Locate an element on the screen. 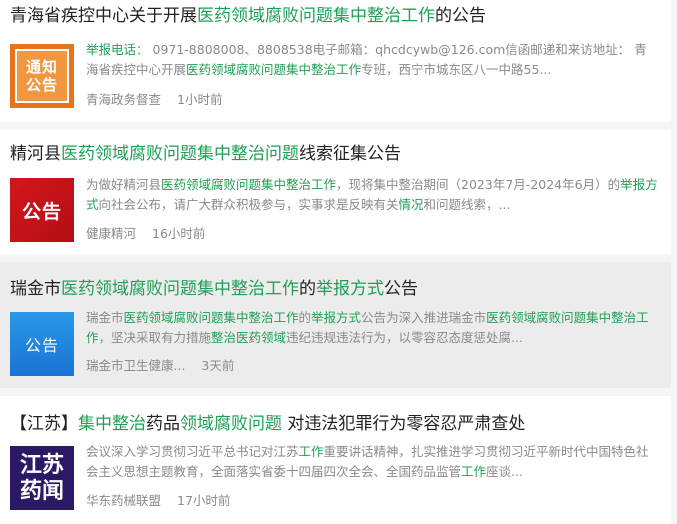  text-segment: ，坚决采取有力措施 is located at coordinates (155, 337).